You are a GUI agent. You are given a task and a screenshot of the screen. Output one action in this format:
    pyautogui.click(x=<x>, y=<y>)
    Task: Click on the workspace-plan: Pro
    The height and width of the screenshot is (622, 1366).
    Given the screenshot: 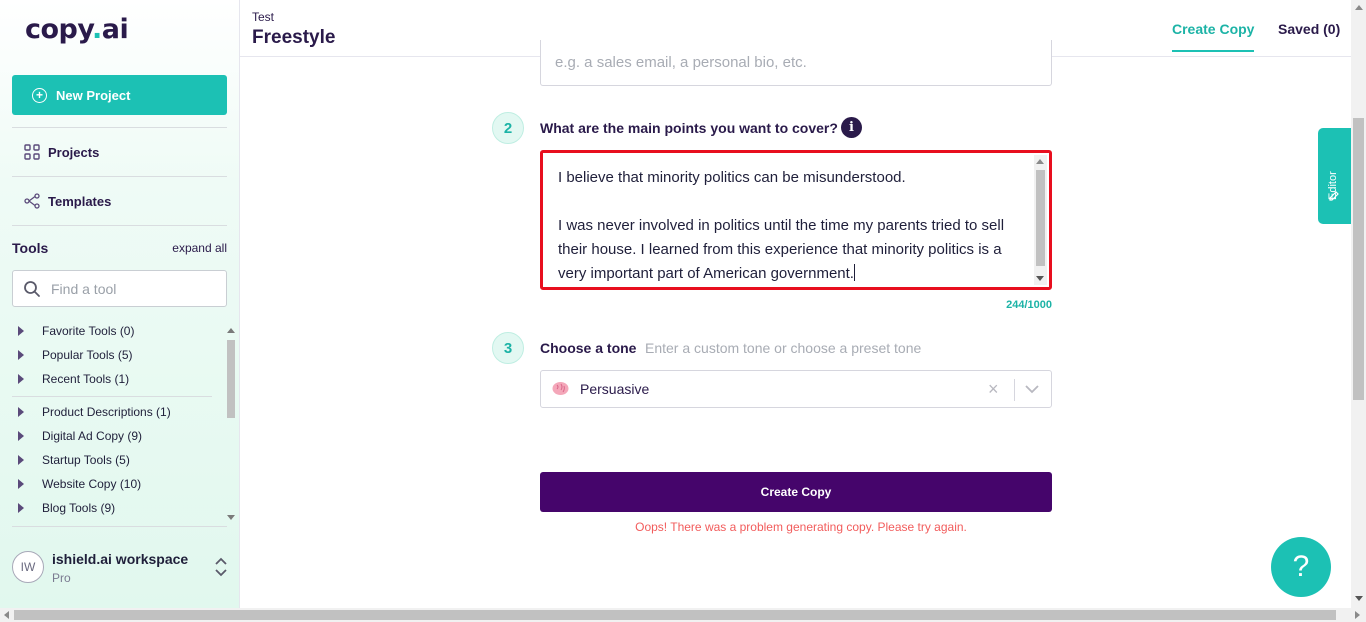 What is the action you would take?
    pyautogui.click(x=61, y=578)
    